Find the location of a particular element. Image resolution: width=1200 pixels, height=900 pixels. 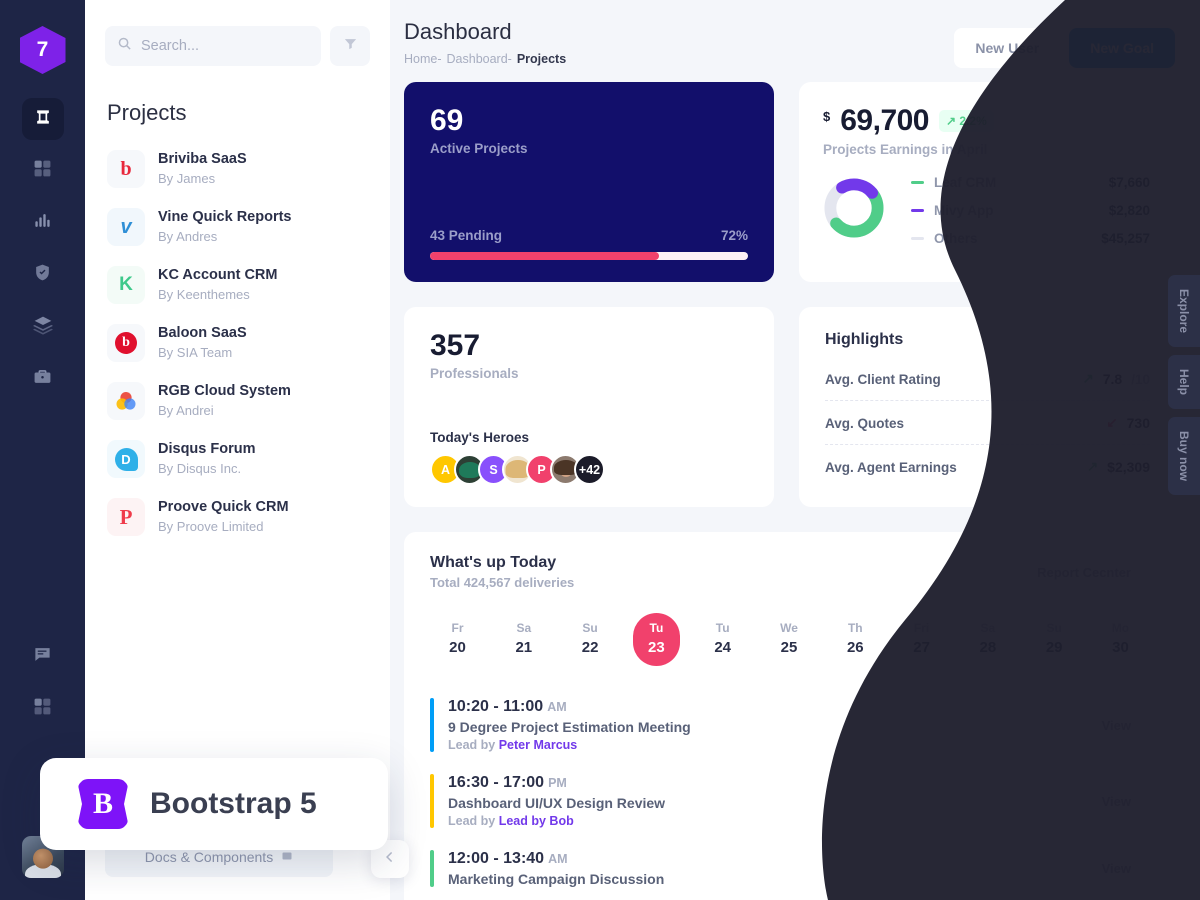

event-lead-prefix: Lead by is located at coordinates (473, 821).